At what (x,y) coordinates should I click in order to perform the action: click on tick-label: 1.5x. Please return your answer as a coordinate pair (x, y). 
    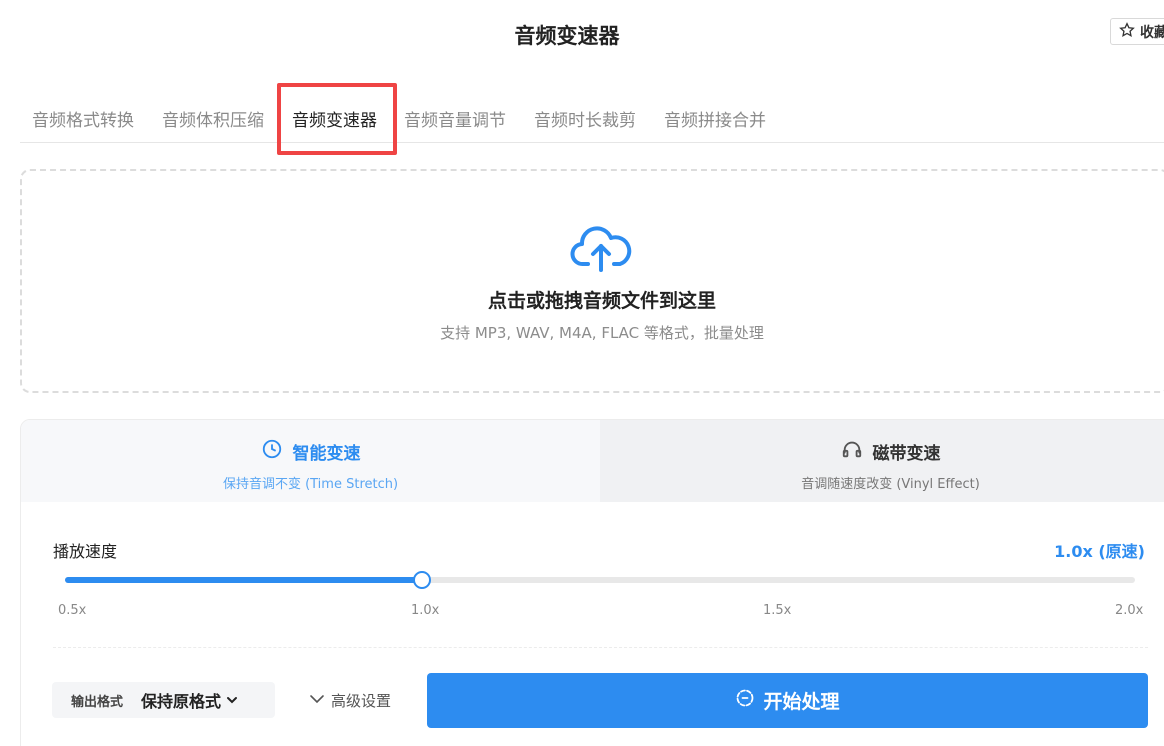
    Looking at the image, I should click on (777, 610).